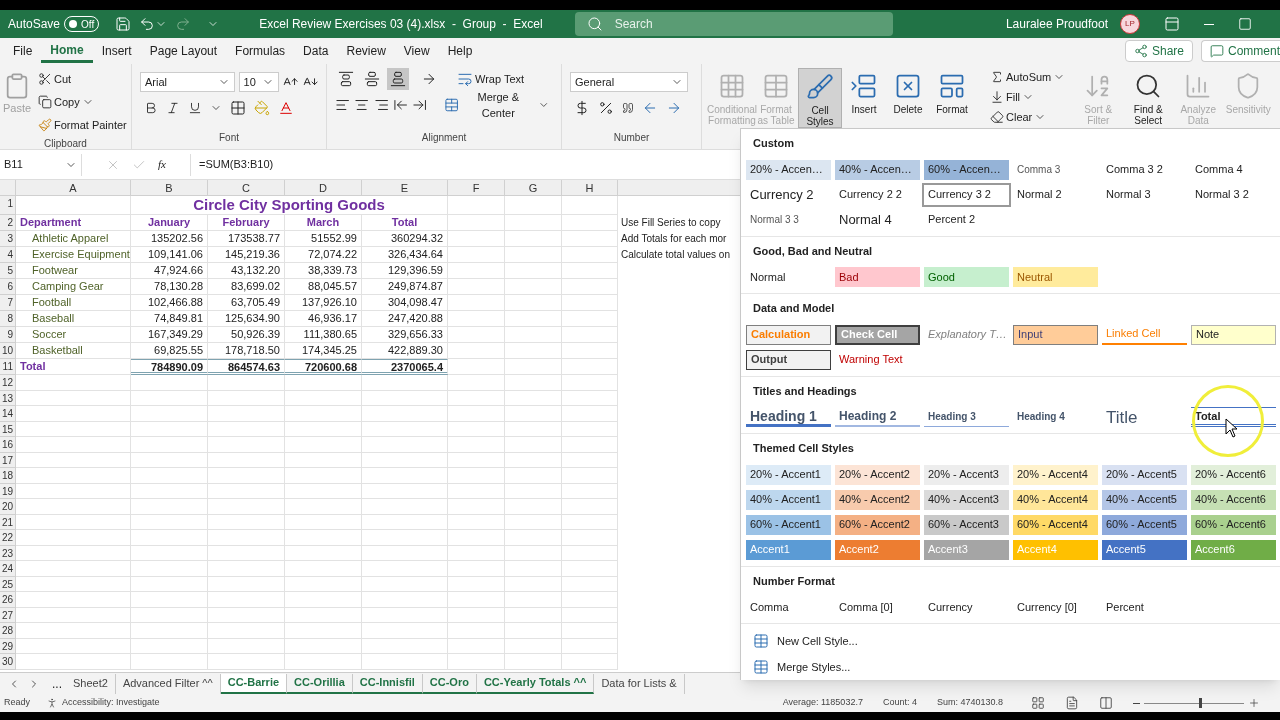  I want to click on row-header: 12, so click(8, 383).